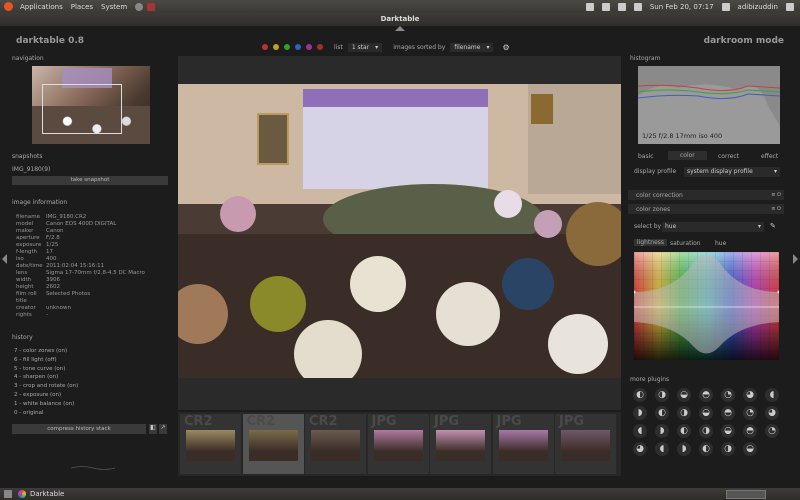 Image resolution: width=800 pixels, height=500 pixels. Describe the element at coordinates (309, 47) in the screenshot. I see `color-label-purple` at that location.